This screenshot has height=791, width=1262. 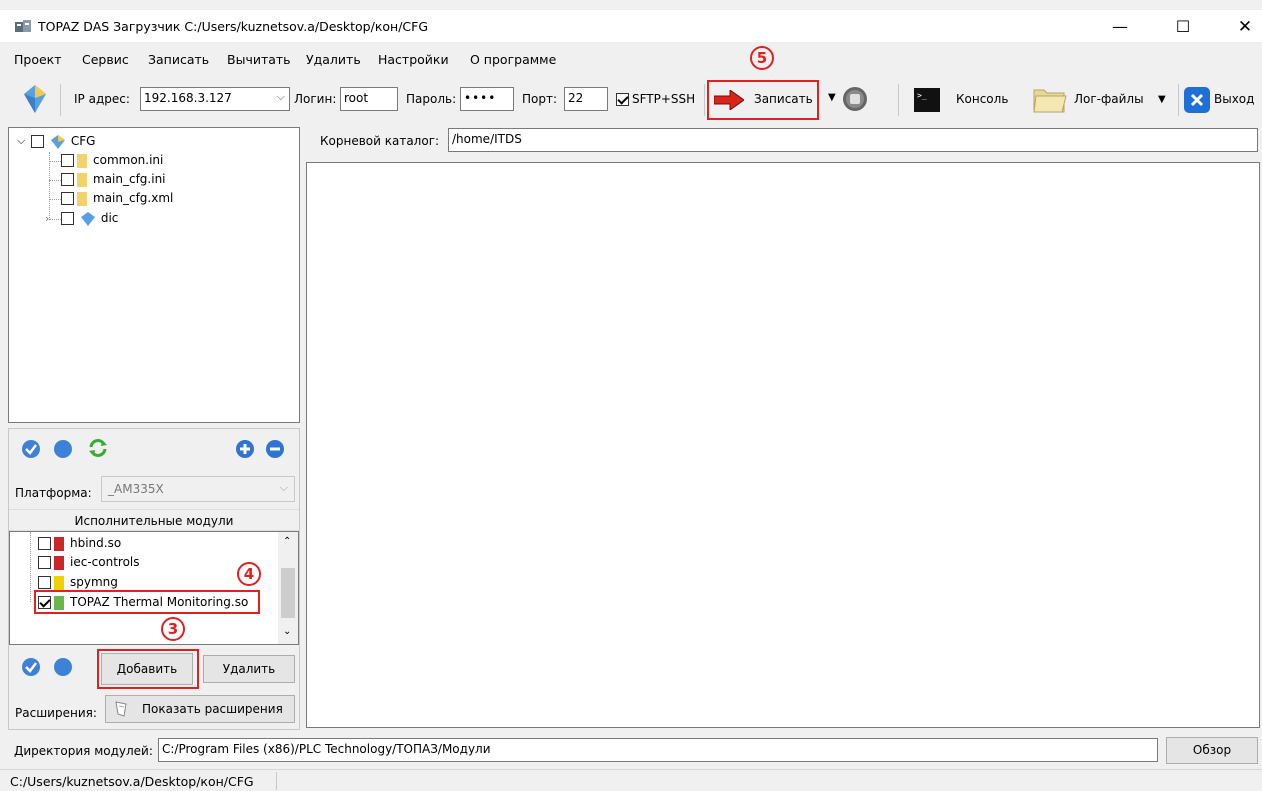 I want to click on chevron-right-icon: ›, so click(x=47, y=218).